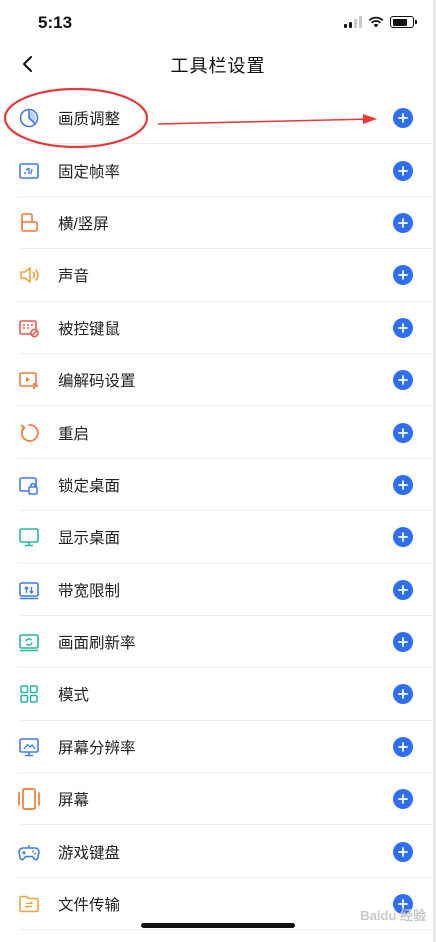 This screenshot has height=942, width=436. What do you see at coordinates (29, 537) in the screenshot?
I see `show-desktop-icon` at bounding box center [29, 537].